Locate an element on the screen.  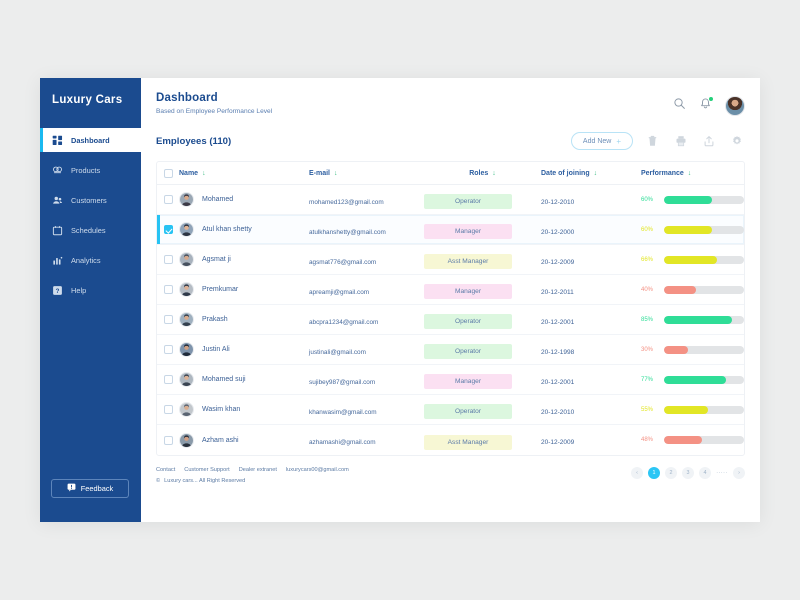
employee-email-cell: azhamashi@gmail.com is located at coordinates (366, 440).